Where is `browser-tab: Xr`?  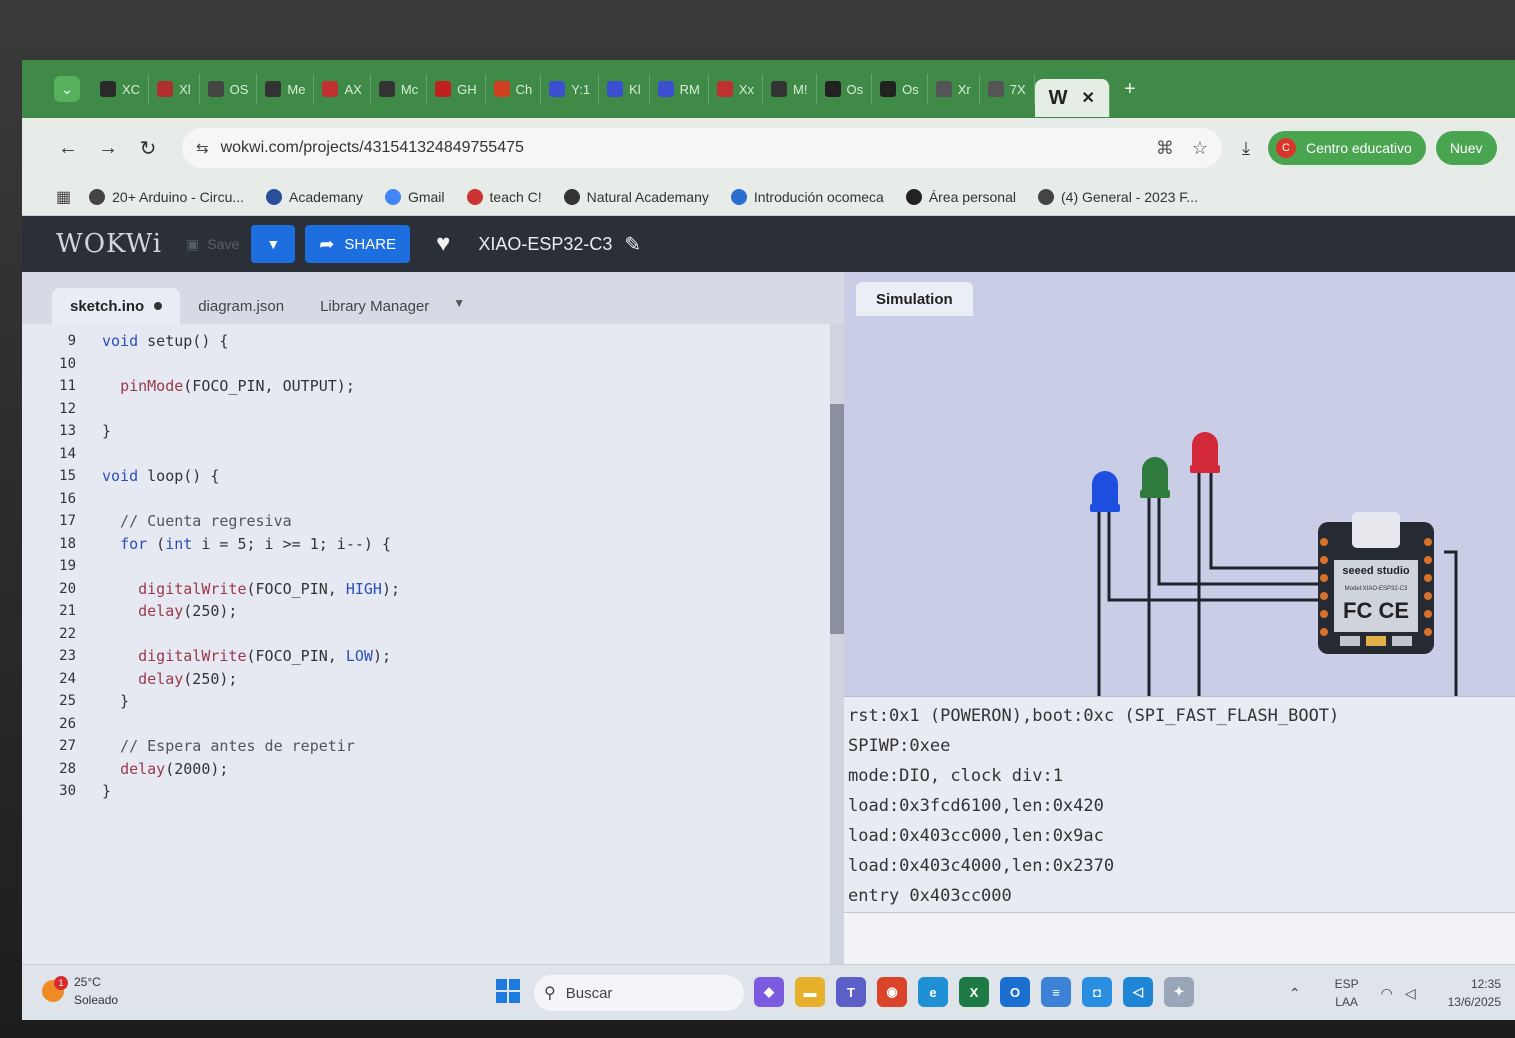 browser-tab: Xr is located at coordinates (954, 89).